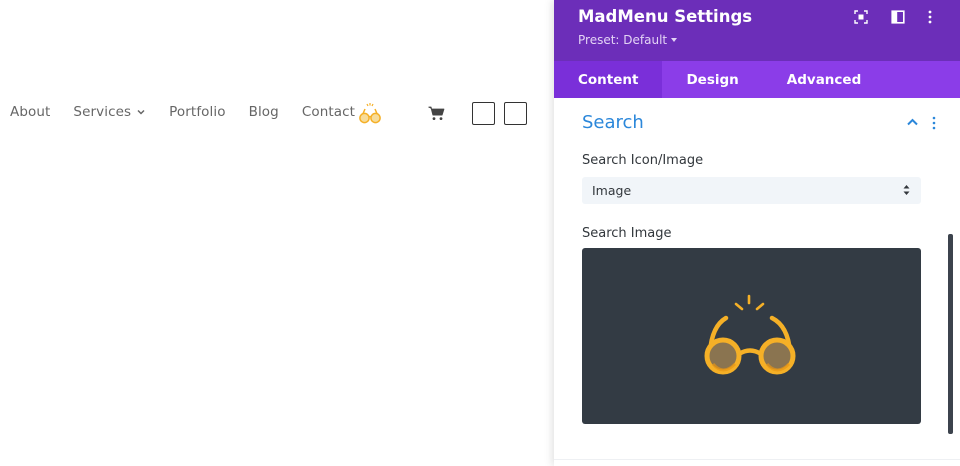  Describe the element at coordinates (898, 17) in the screenshot. I see `columns-icon` at that location.